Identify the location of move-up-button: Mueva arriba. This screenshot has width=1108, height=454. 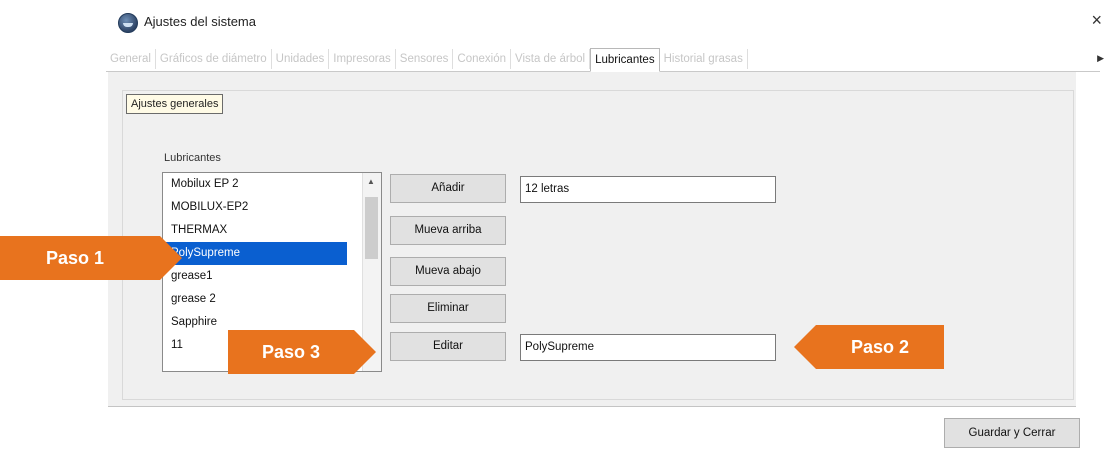
(448, 230).